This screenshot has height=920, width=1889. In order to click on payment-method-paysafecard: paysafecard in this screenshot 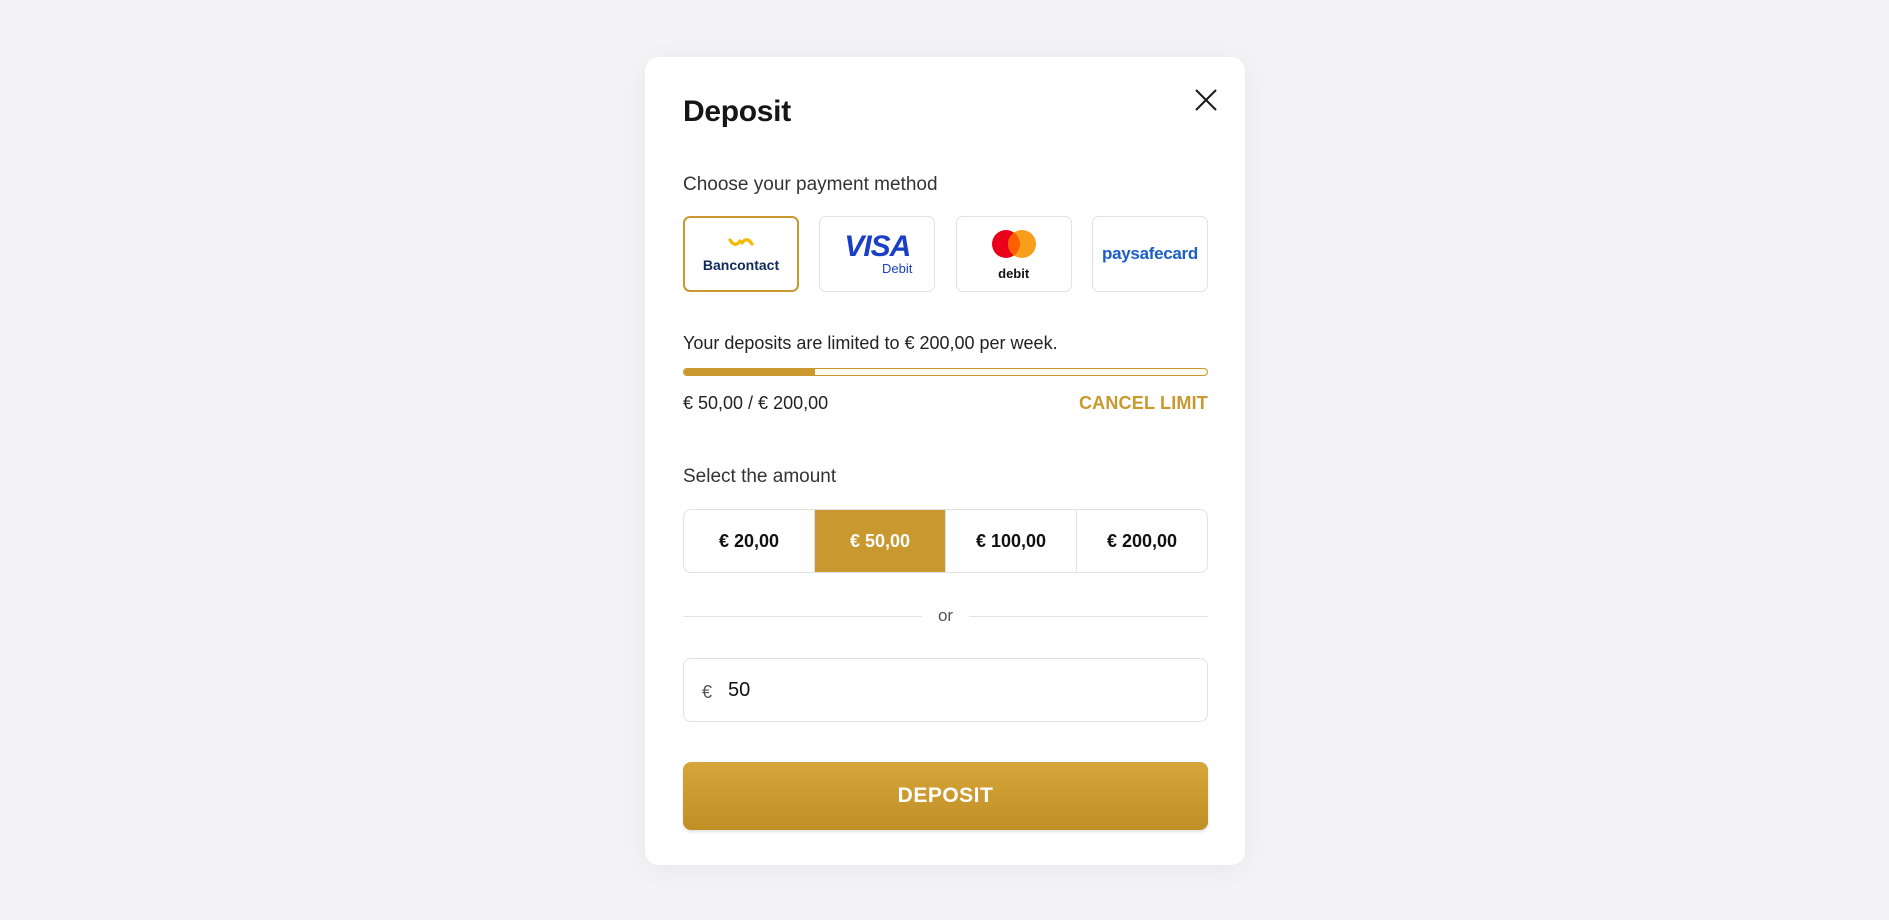, I will do `click(1149, 254)`.